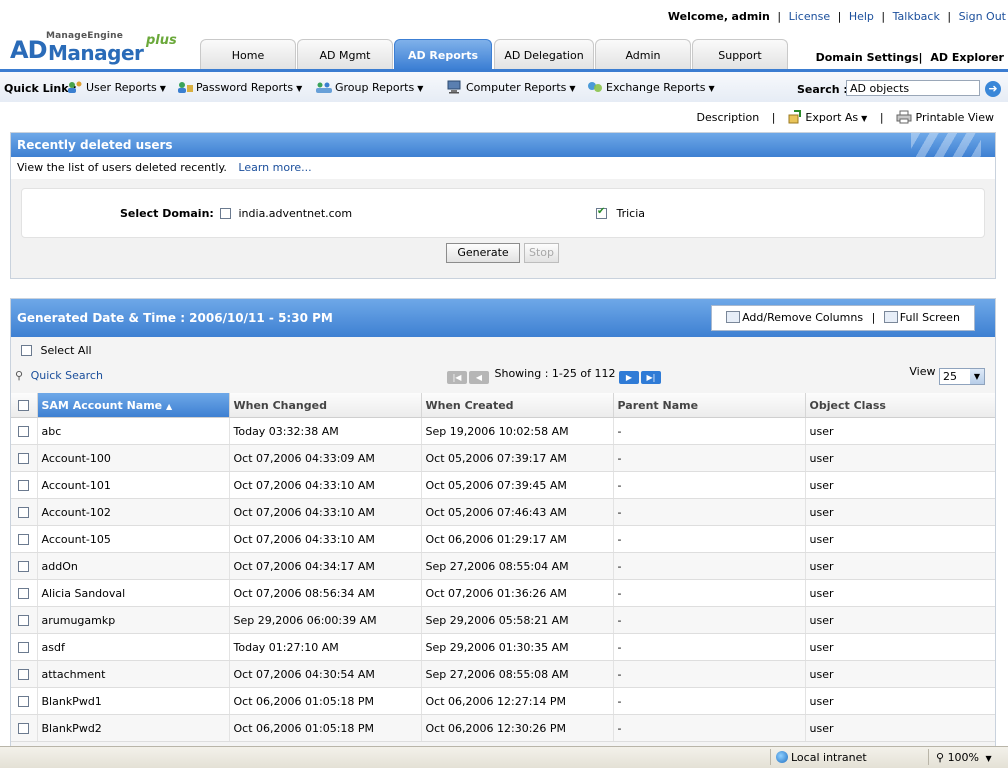  I want to click on select-all-checkbox, so click(26, 350).